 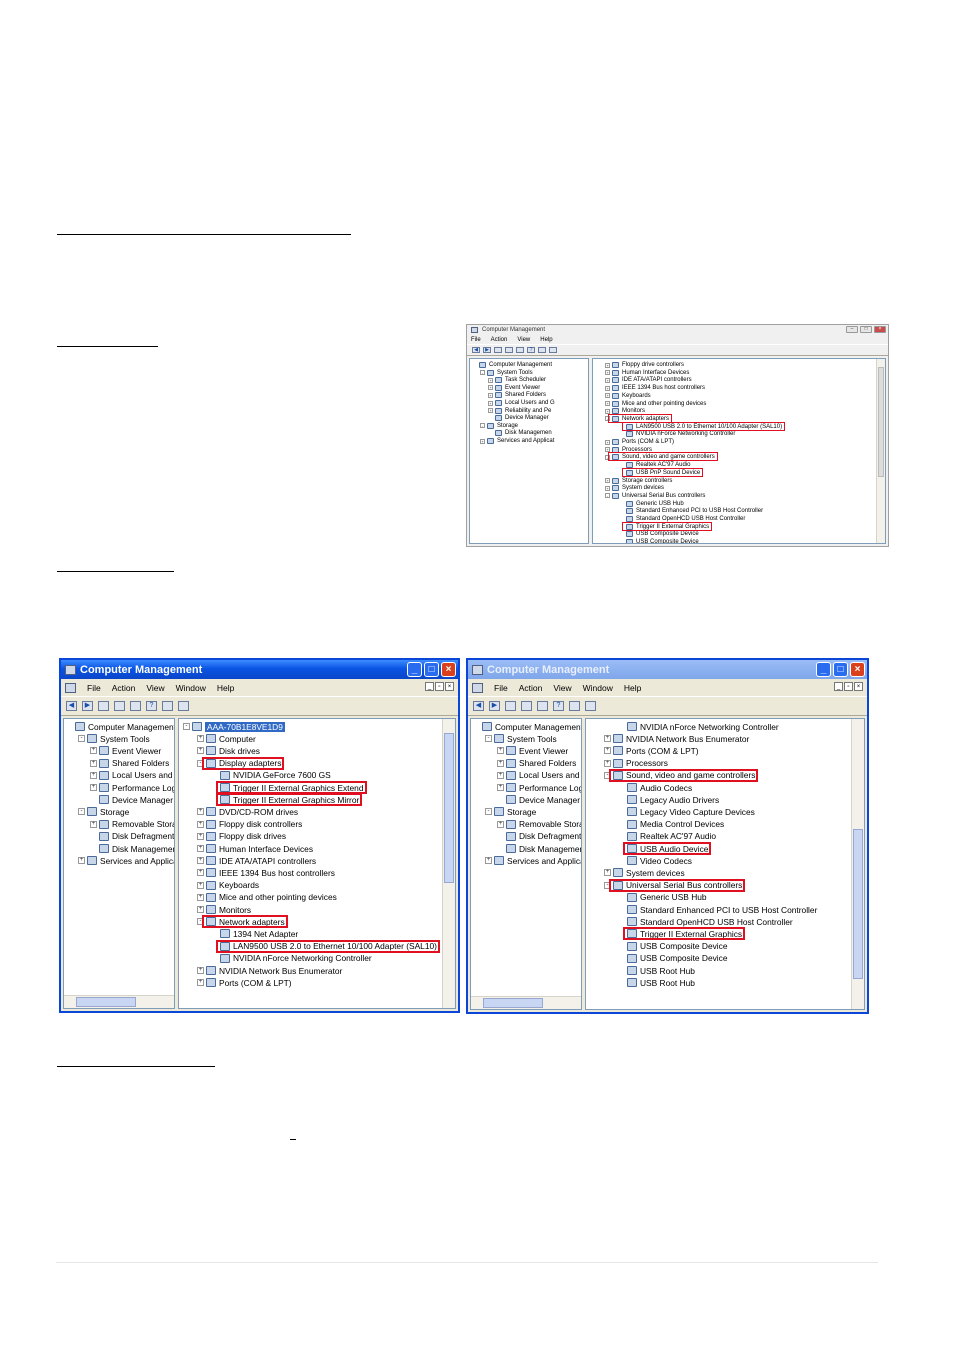 What do you see at coordinates (532, 750) in the screenshot?
I see `tree-item-event-viewer: + Event Viewer` at bounding box center [532, 750].